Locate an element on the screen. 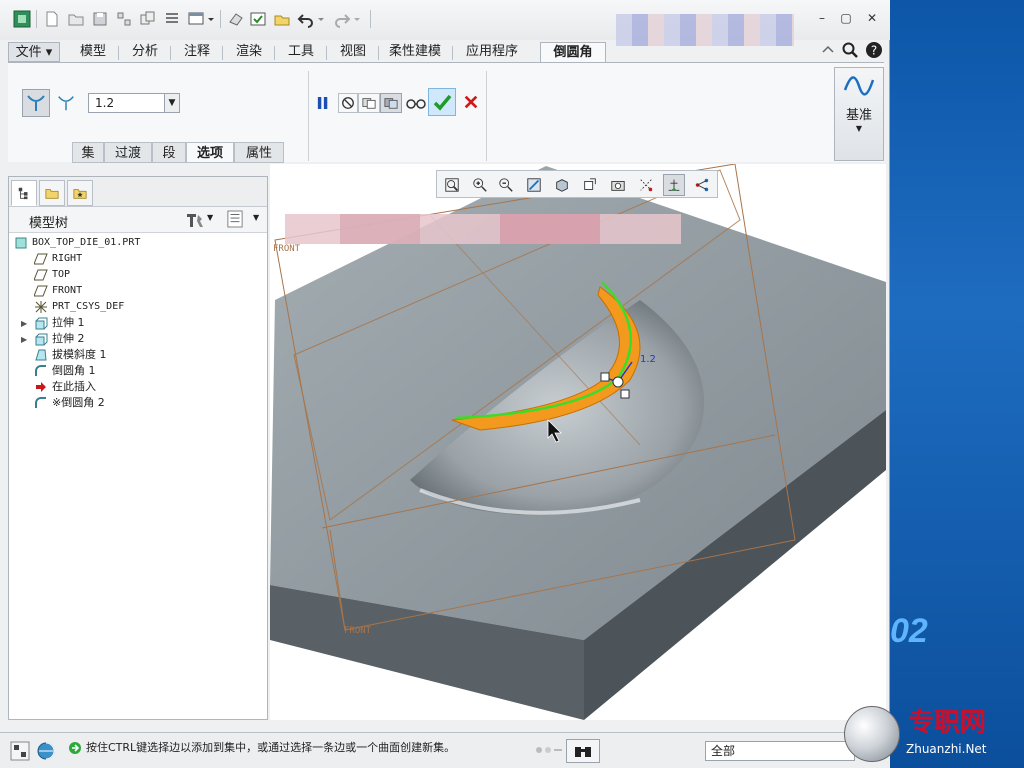 This screenshot has width=1024, height=768. select-window-icon is located at coordinates (258, 19).